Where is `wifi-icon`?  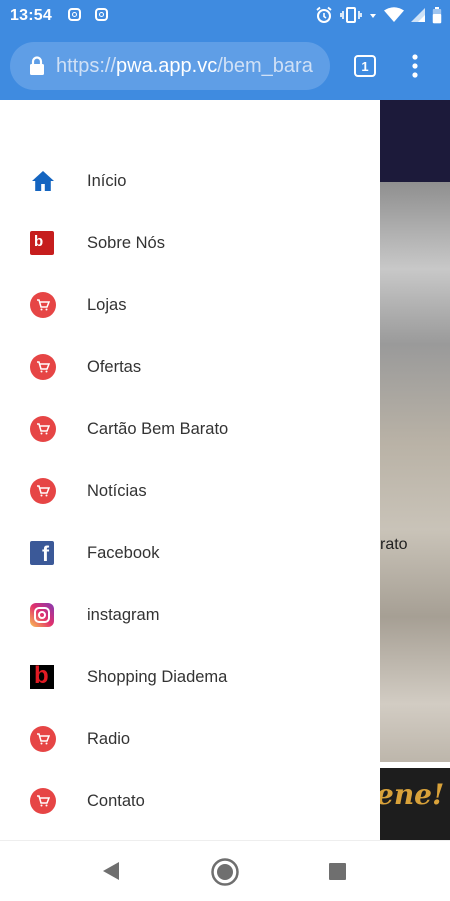 wifi-icon is located at coordinates (394, 14).